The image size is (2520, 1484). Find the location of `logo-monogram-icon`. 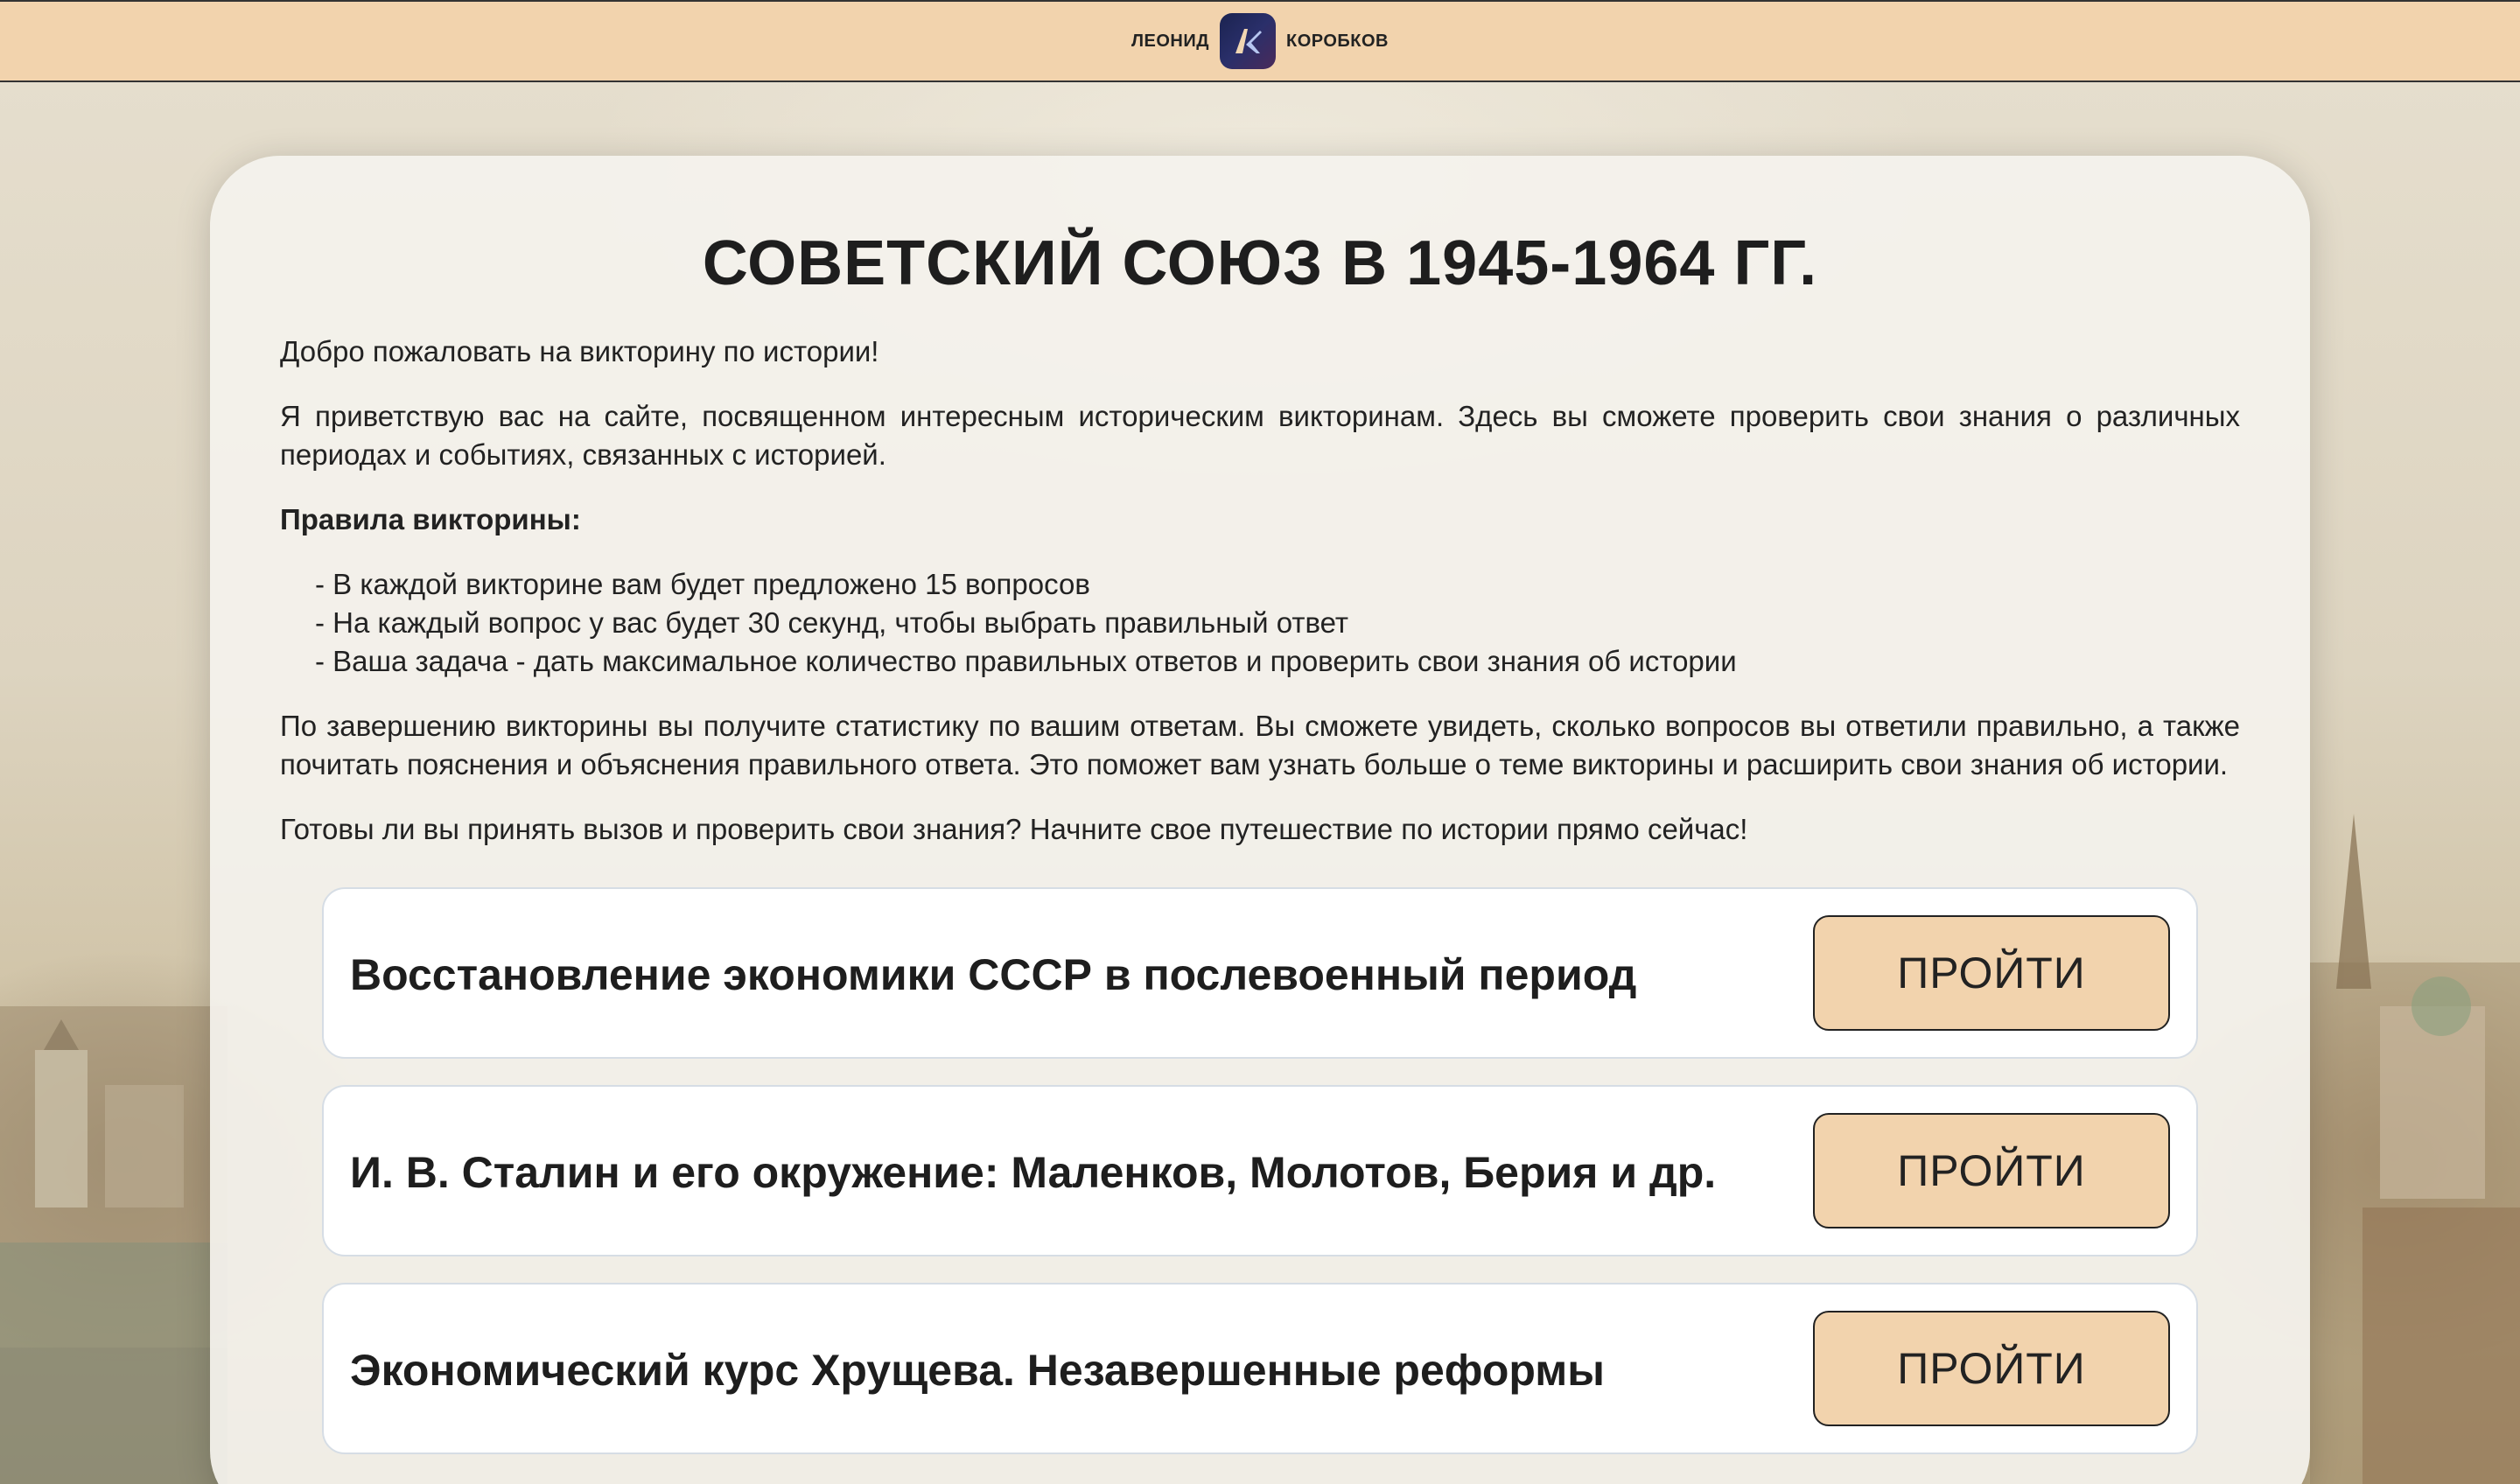

logo-monogram-icon is located at coordinates (1249, 41).